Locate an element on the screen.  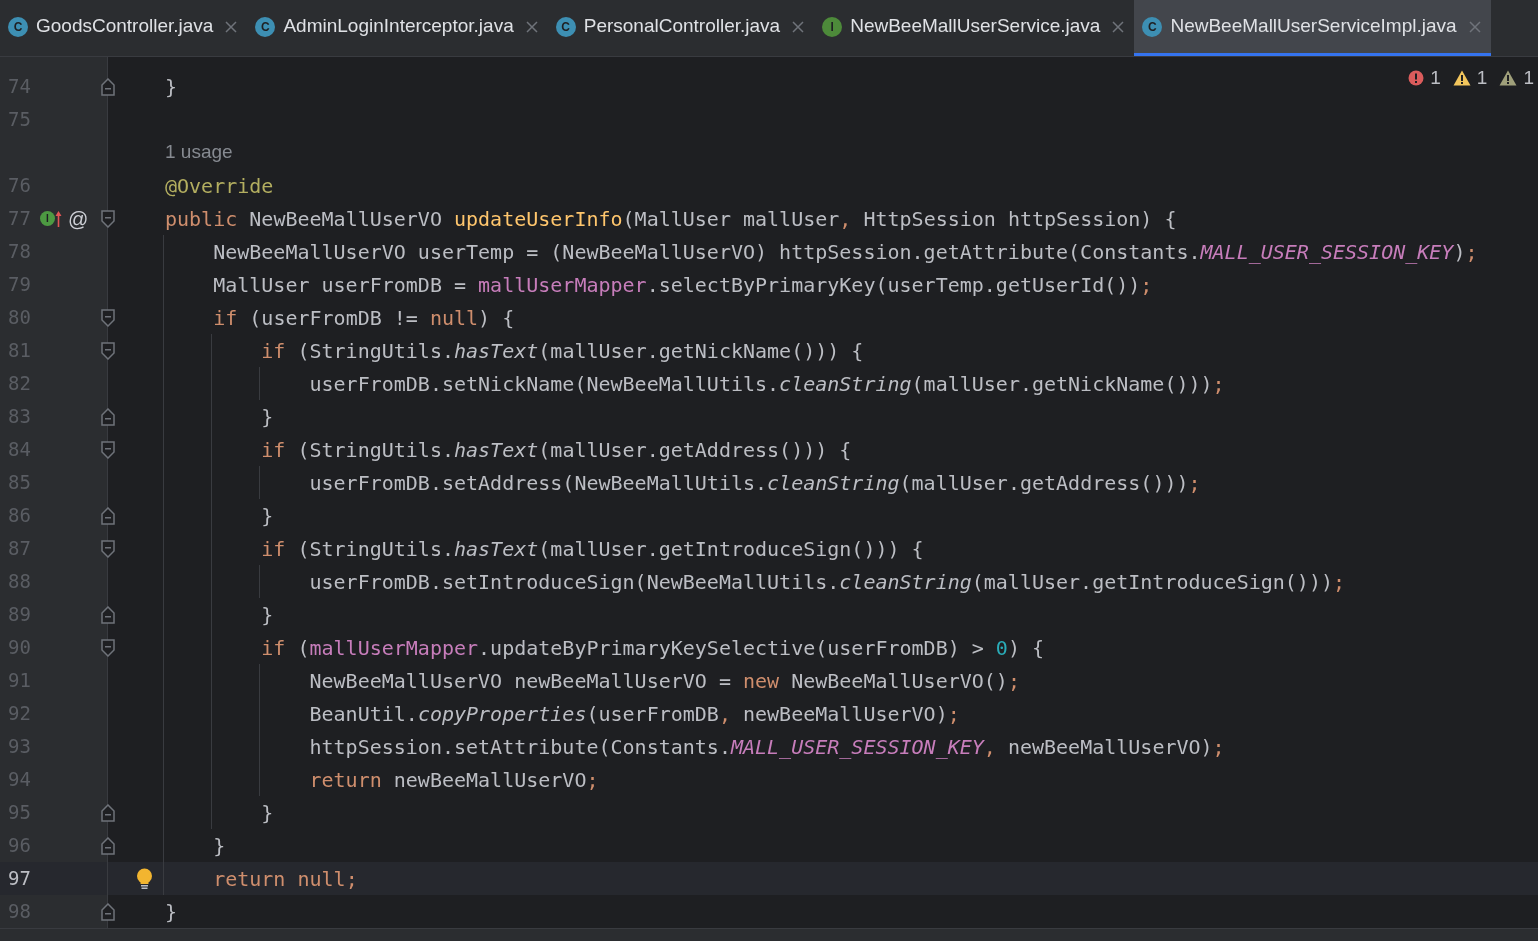
code-line: MallUser userFromDB = mallUserMapper.selectByPrimaryKey(userTemp.getUserId()); is located at coordinates (682, 285).